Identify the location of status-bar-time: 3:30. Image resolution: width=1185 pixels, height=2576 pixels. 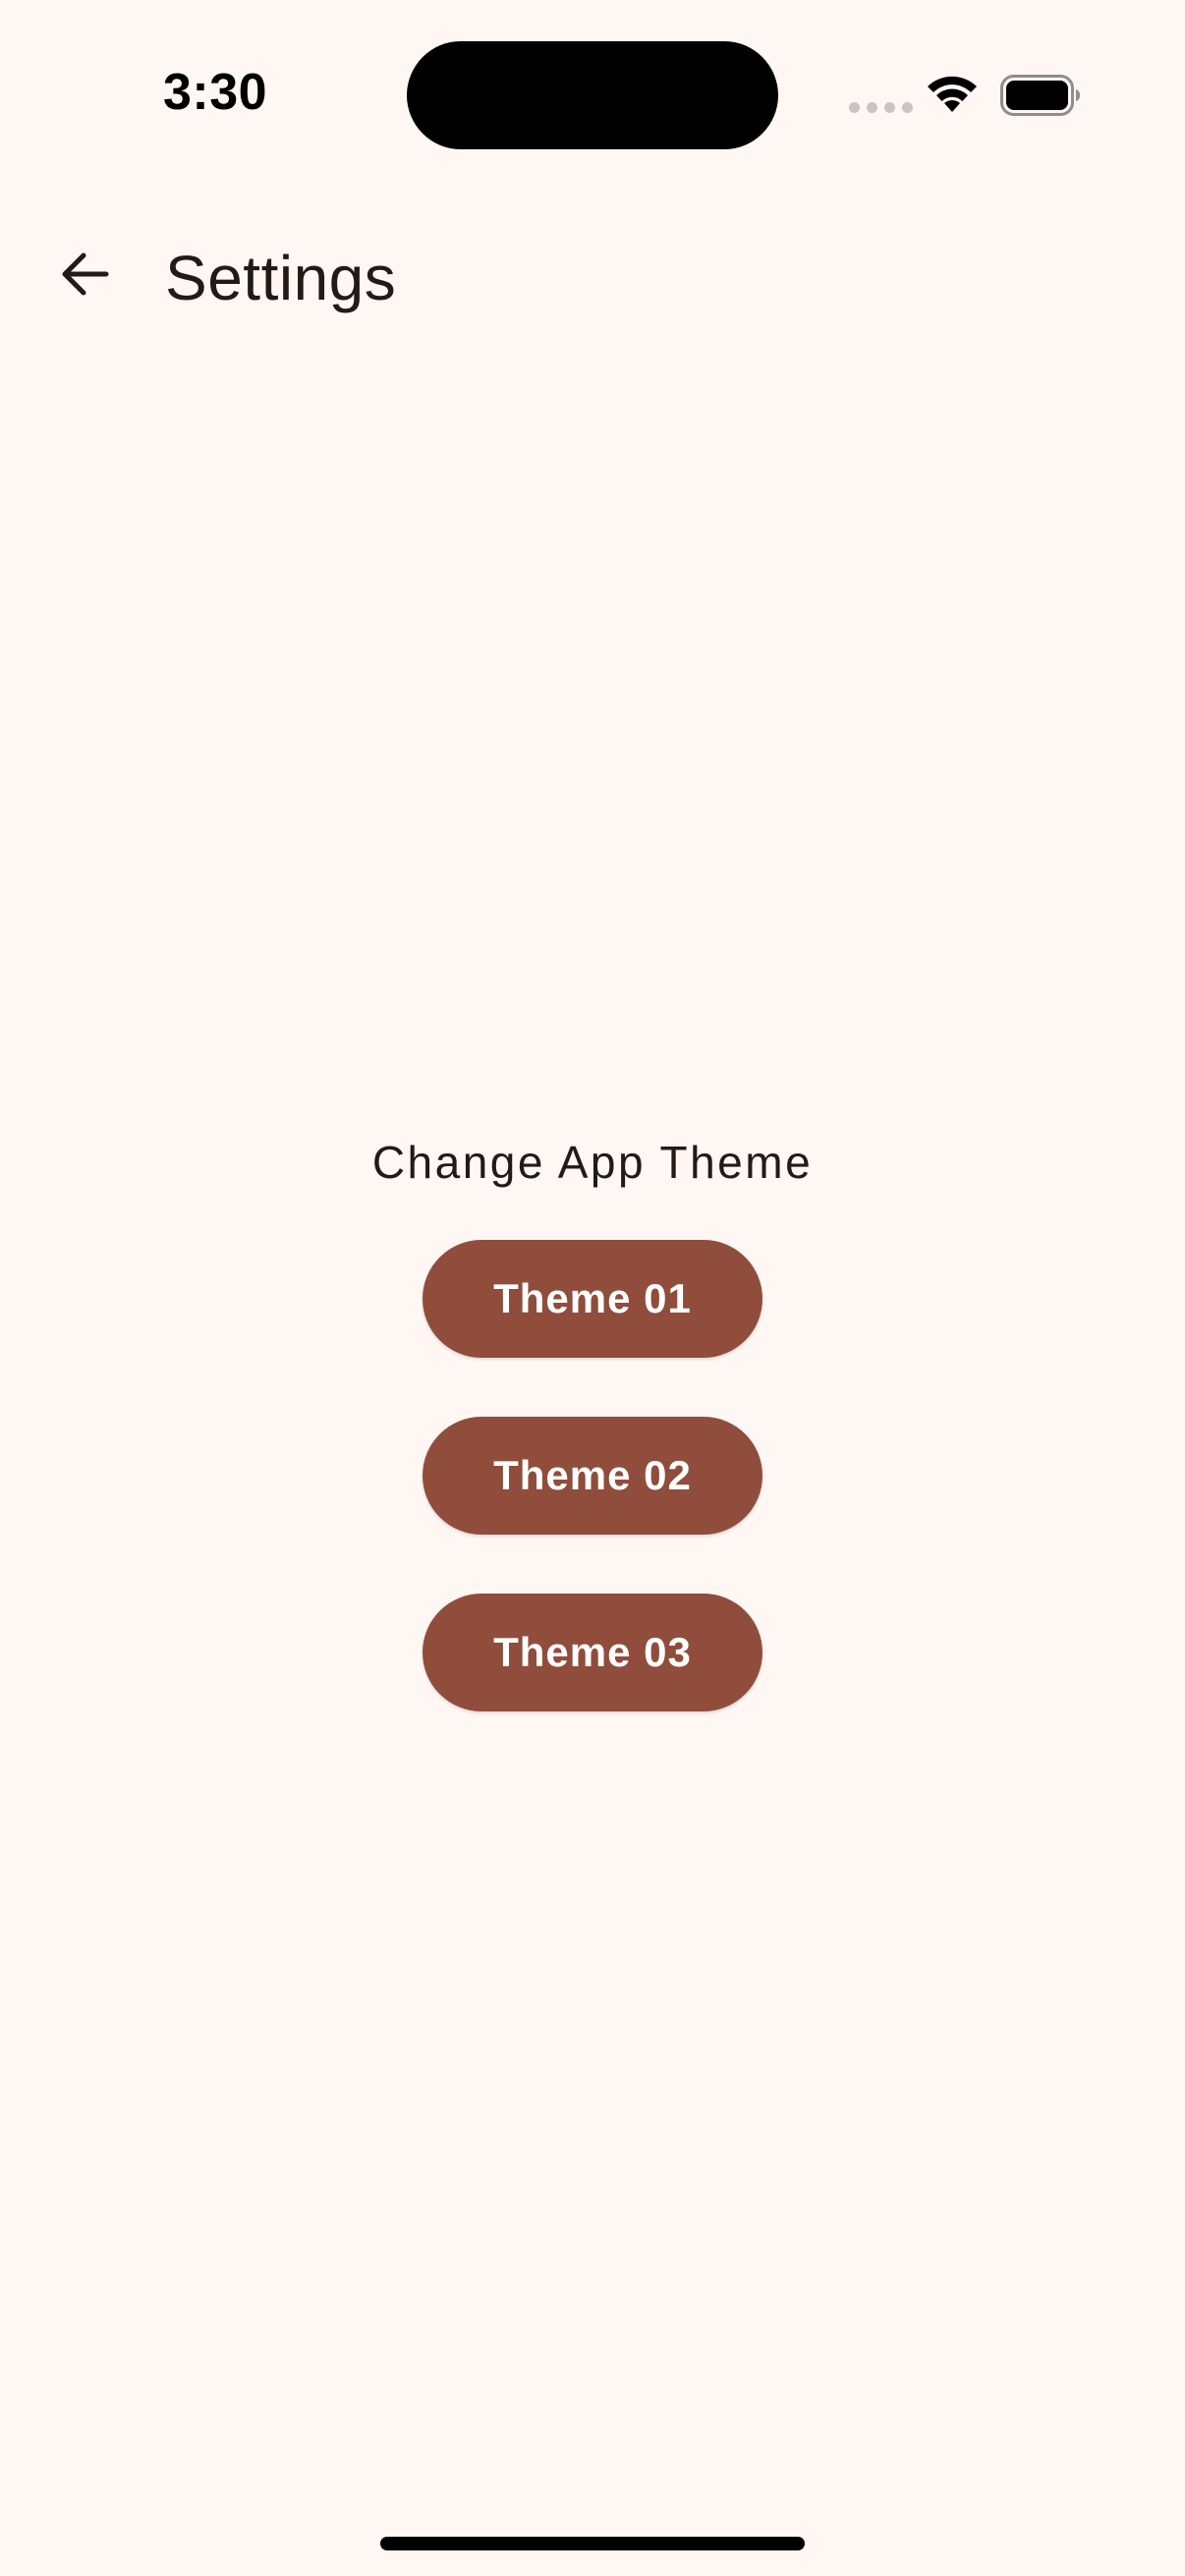
(216, 92).